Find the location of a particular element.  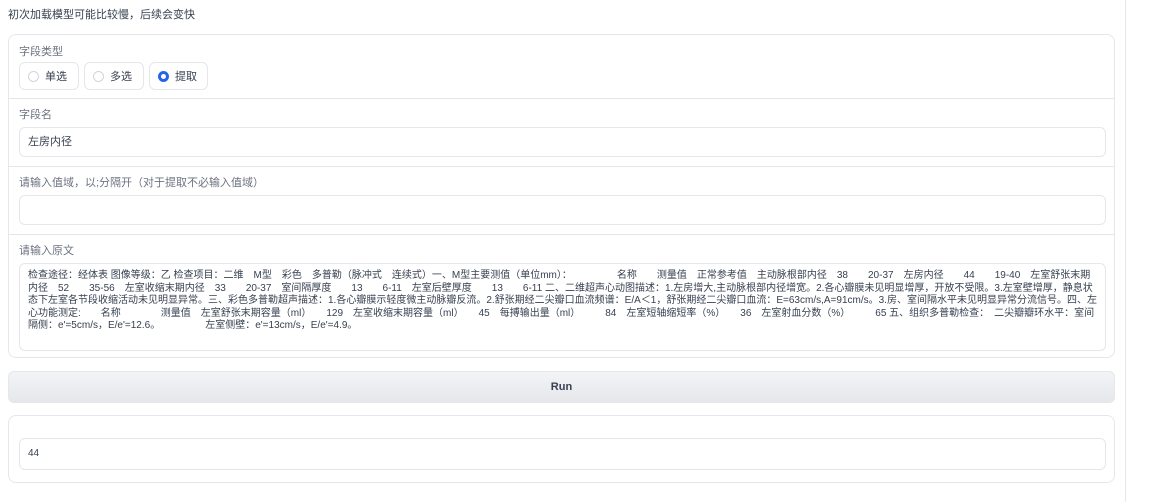

field-name-label: 字段名 is located at coordinates (35, 115).